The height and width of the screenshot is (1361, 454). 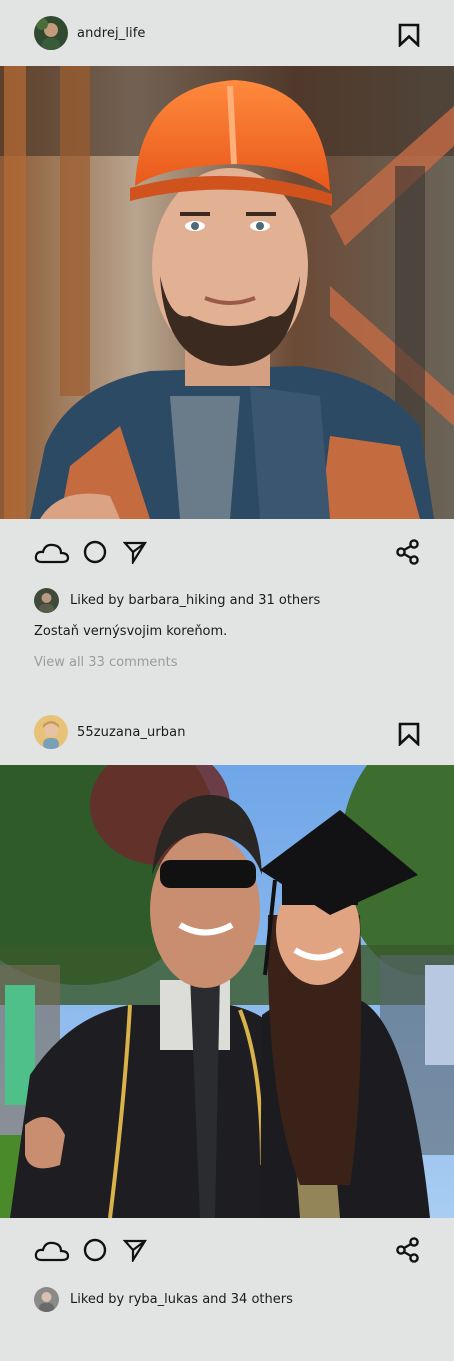 I want to click on liked-user: ryba_lukas, so click(x=163, y=1299).